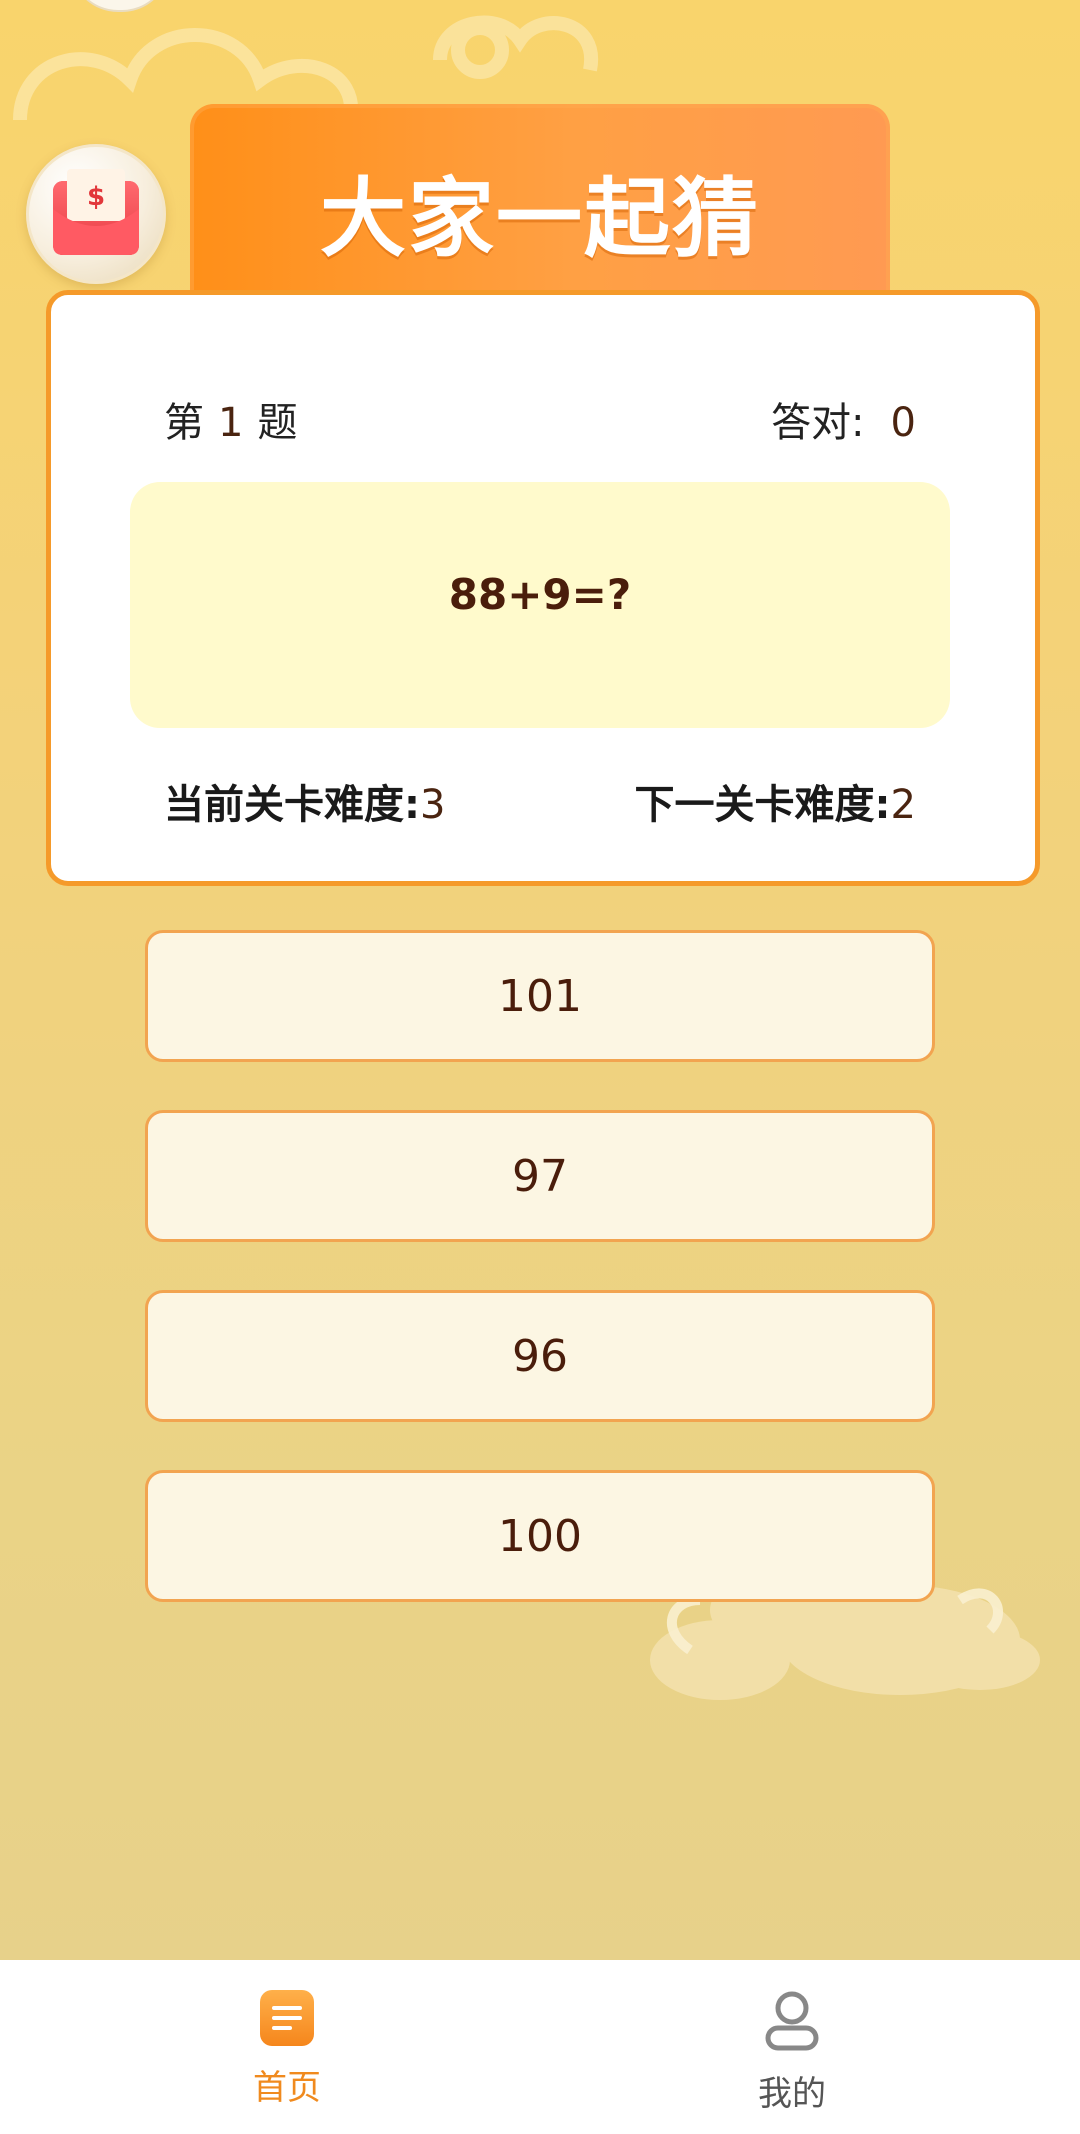 This screenshot has height=2134, width=1080. What do you see at coordinates (792, 2021) in the screenshot?
I see `user-icon` at bounding box center [792, 2021].